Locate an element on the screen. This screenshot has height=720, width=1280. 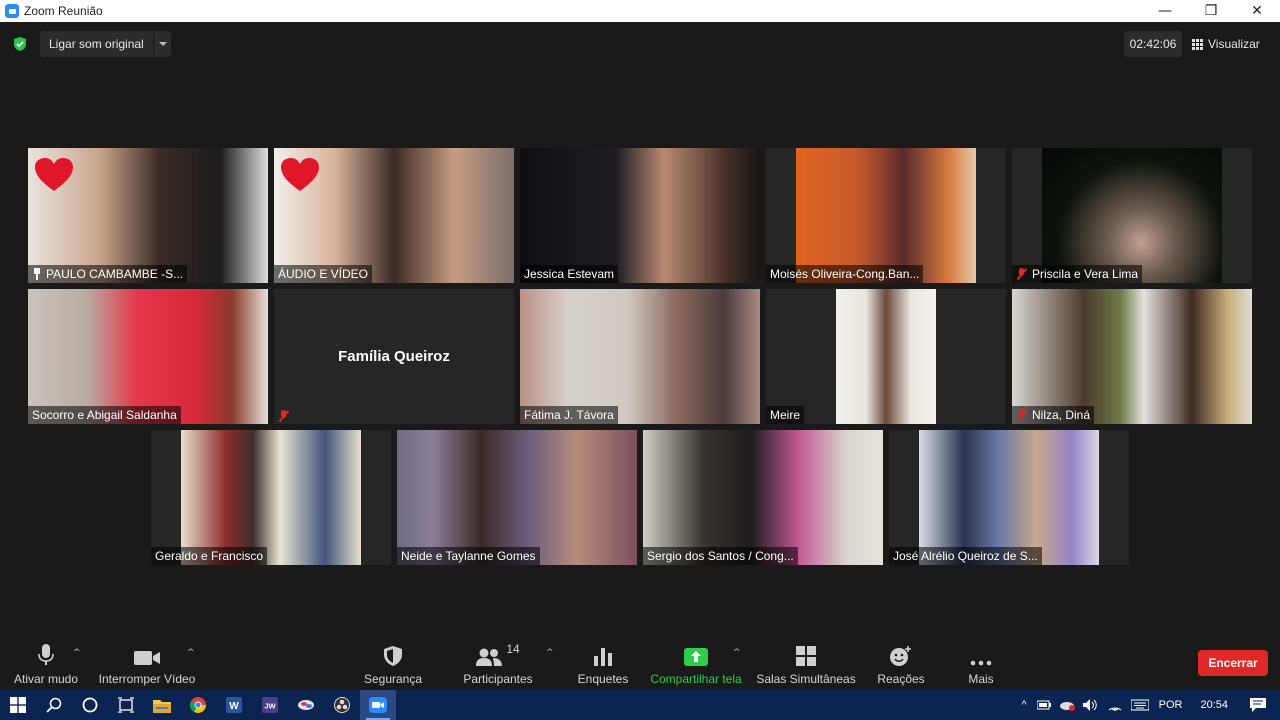
mute-button: Ativar mudo is located at coordinates (46, 665).